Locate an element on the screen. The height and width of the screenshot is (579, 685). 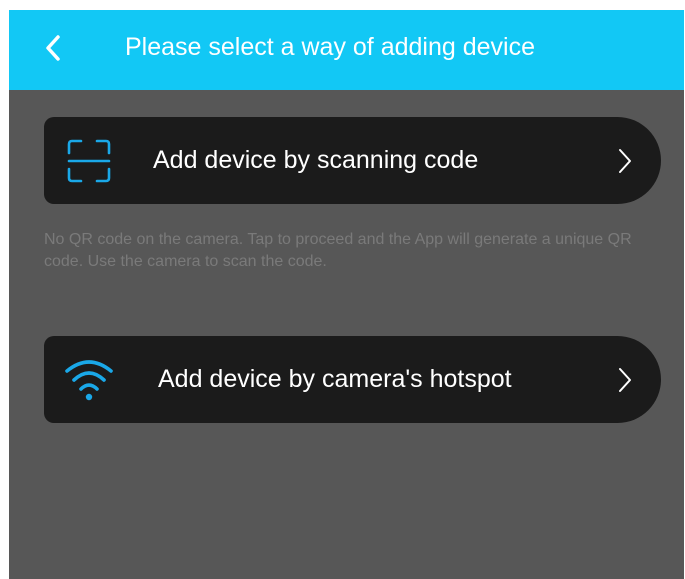
back-button is located at coordinates (53, 48).